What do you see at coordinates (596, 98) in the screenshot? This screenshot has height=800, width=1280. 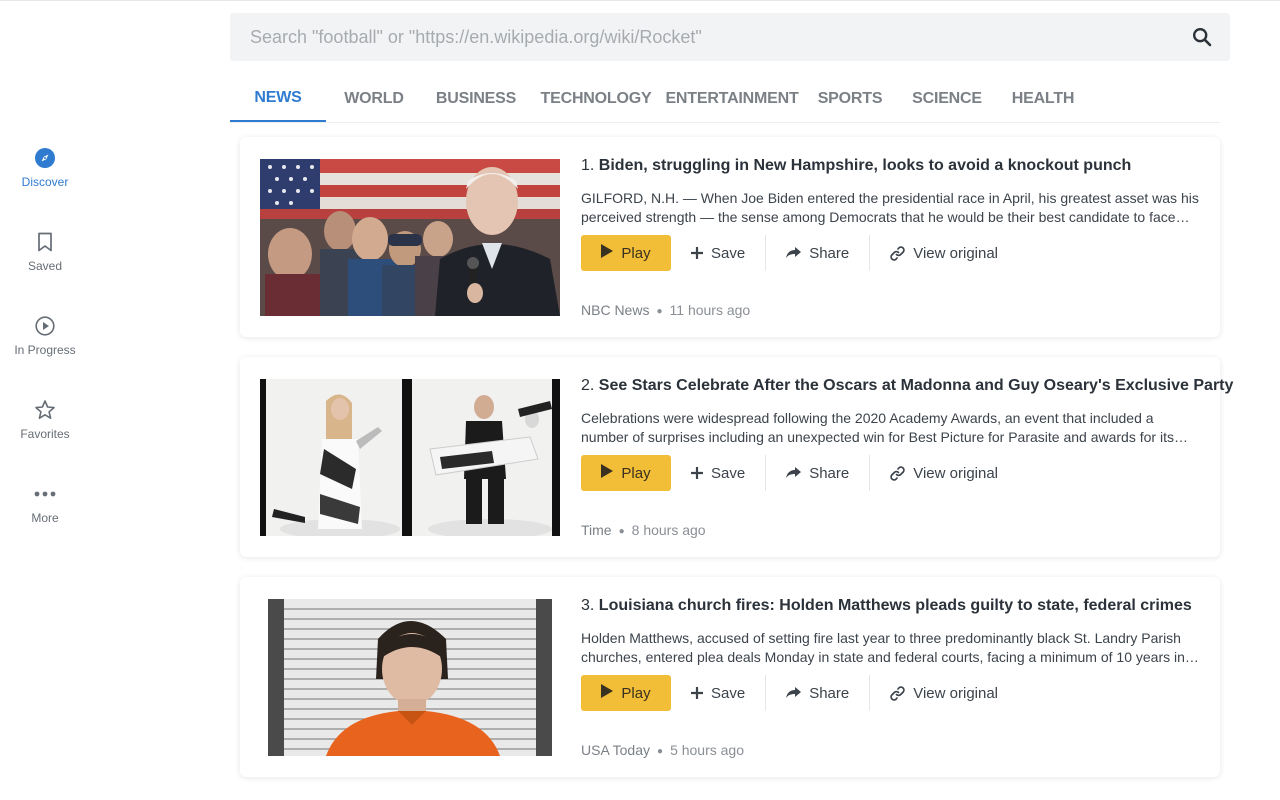 I see `tab-technology: TECHNOLOGY` at bounding box center [596, 98].